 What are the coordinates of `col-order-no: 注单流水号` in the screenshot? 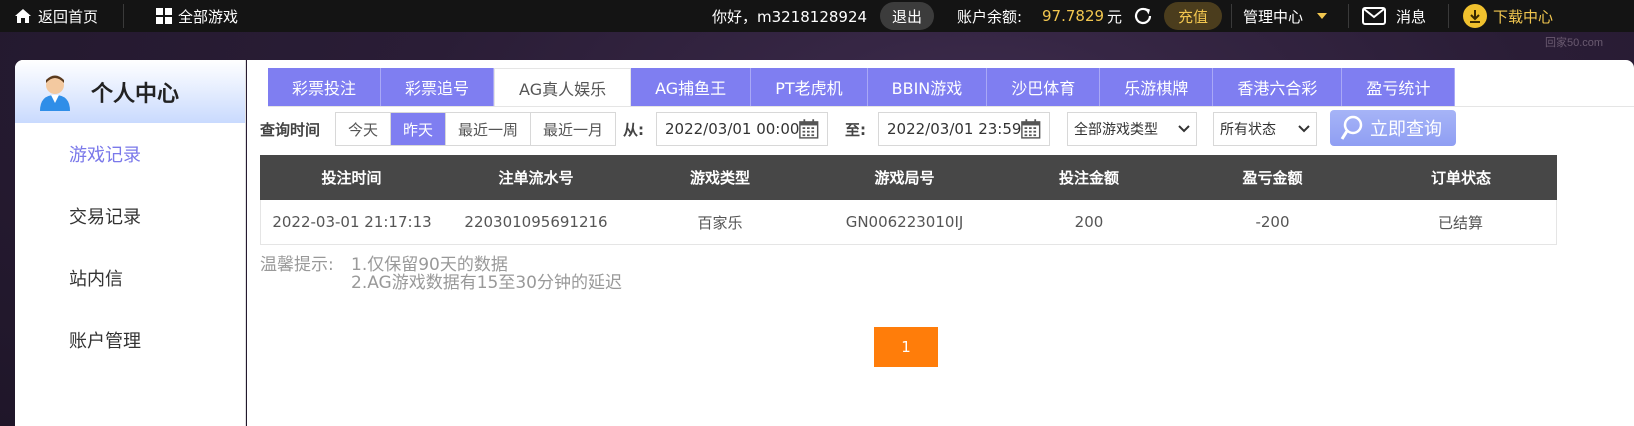 It's located at (536, 178).